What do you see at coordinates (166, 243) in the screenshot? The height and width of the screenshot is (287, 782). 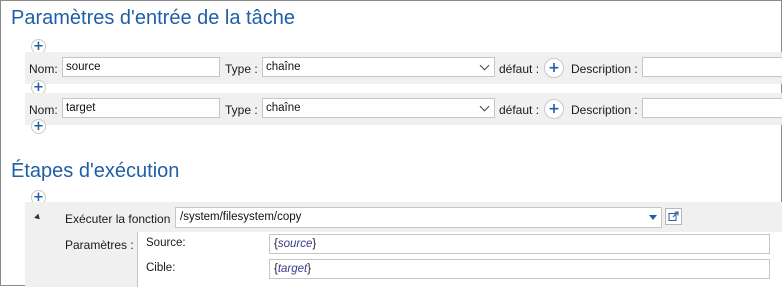 I see `param-source-label: Source:` at bounding box center [166, 243].